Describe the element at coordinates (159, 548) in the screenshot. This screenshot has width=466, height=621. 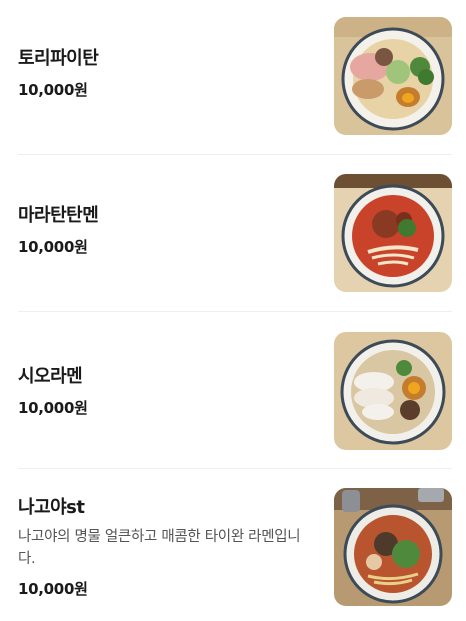
I see `menu-item-description: 나고야의 명물 얼큰하고 매콤한 타이완 라멘입니다.` at that location.